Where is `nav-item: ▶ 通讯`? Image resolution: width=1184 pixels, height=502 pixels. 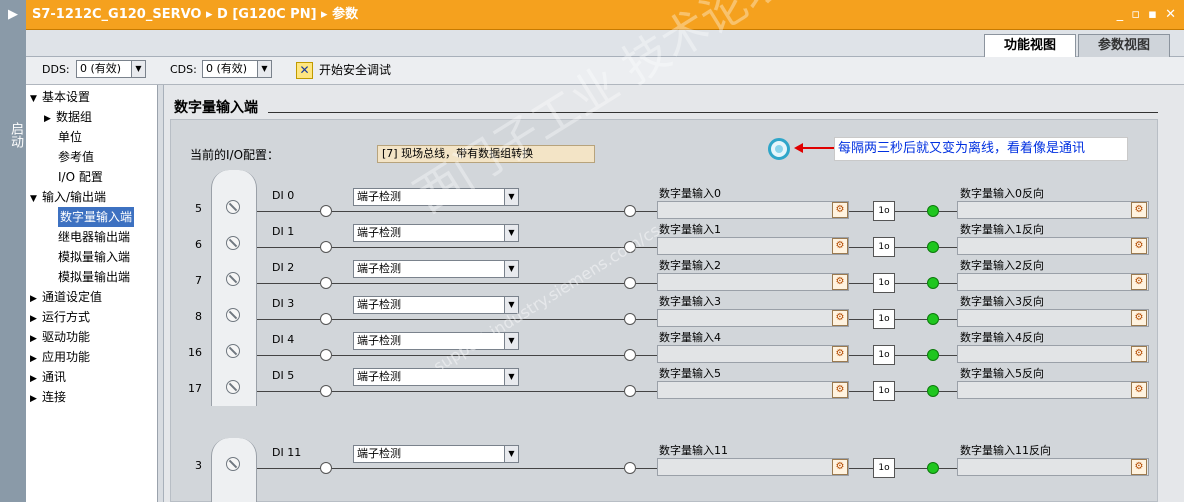
nav-item: ▶ 通讯 is located at coordinates (48, 377).